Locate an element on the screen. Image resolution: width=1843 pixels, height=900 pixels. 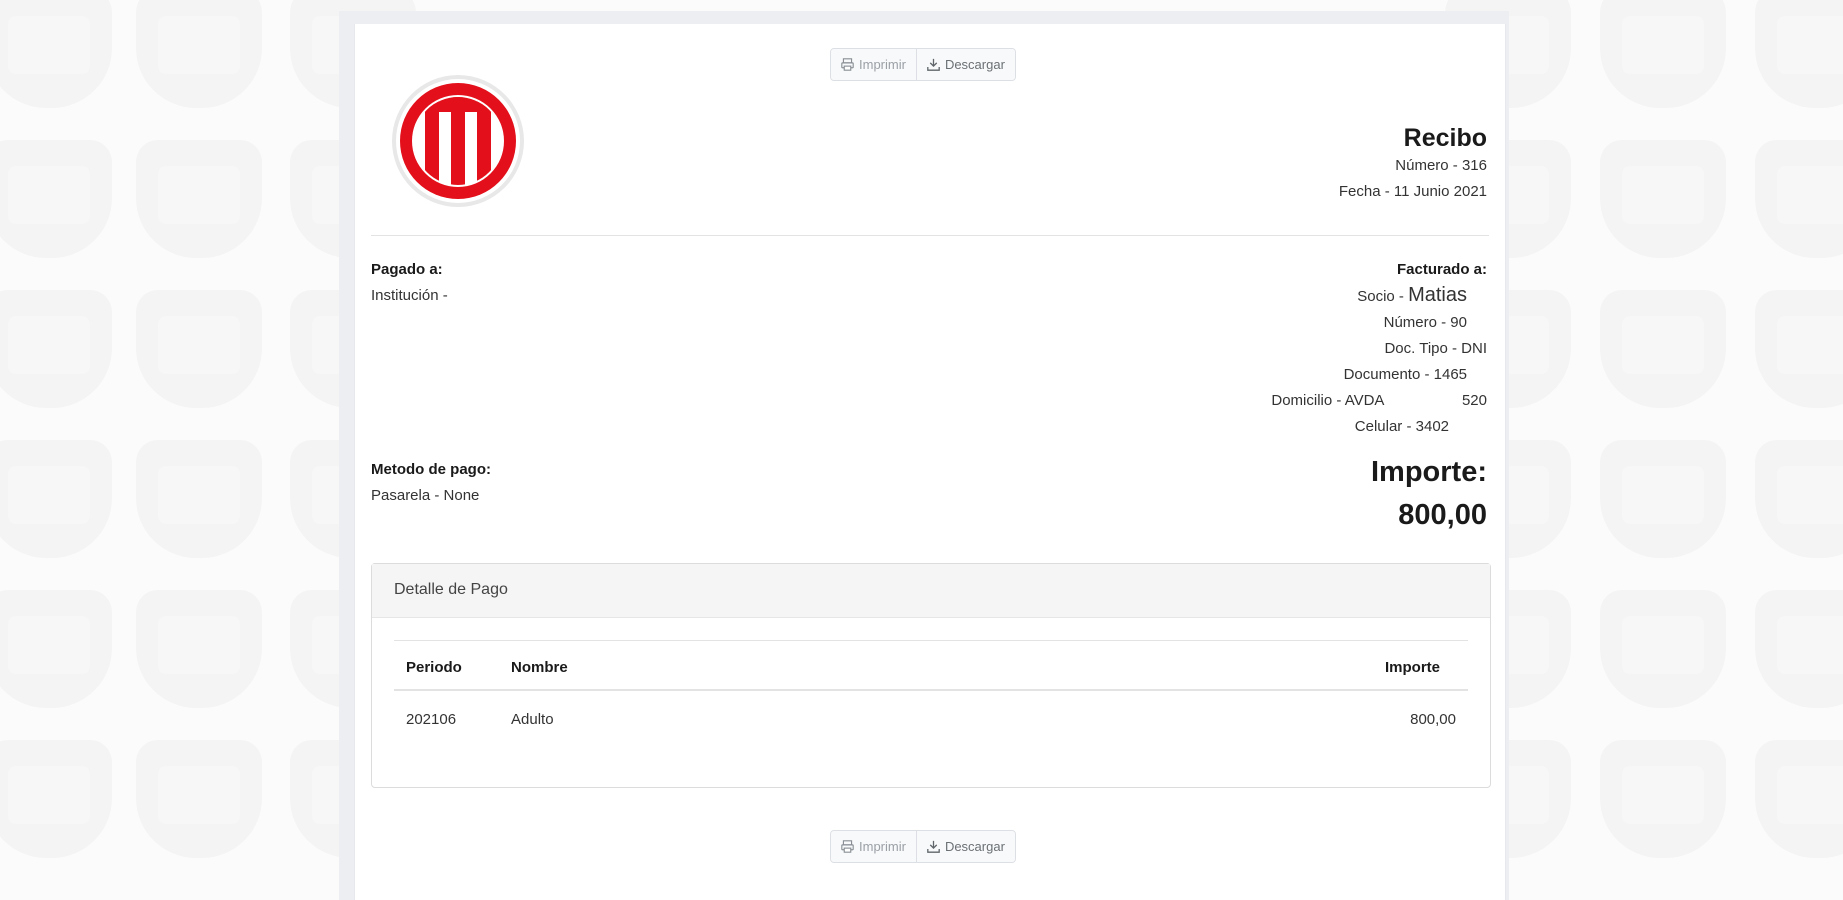
header-divider is located at coordinates (930, 235).